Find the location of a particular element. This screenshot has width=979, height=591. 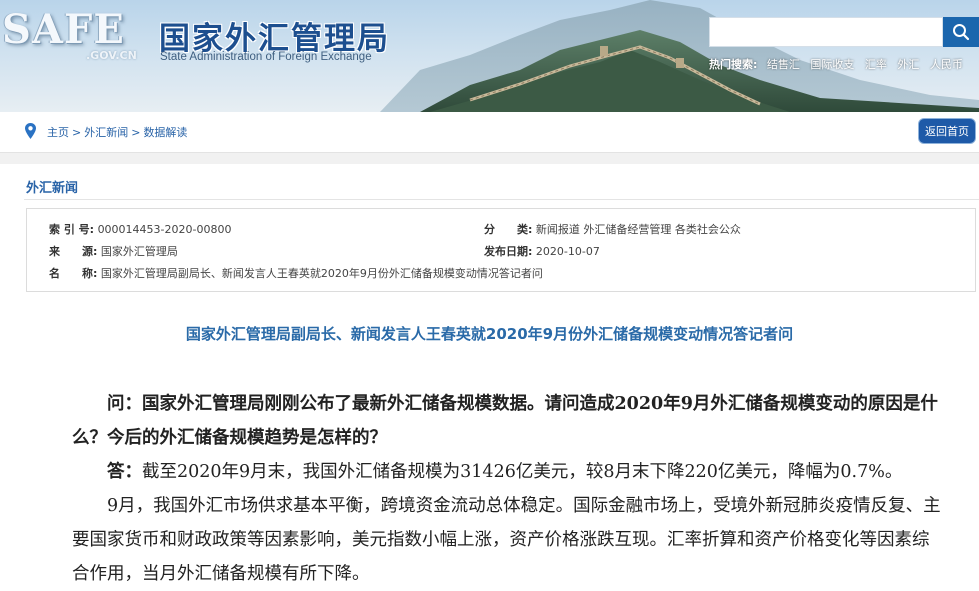

breadcrumb-bar: 主页 > 外汇新闻 > 数据解读 is located at coordinates (489, 138).